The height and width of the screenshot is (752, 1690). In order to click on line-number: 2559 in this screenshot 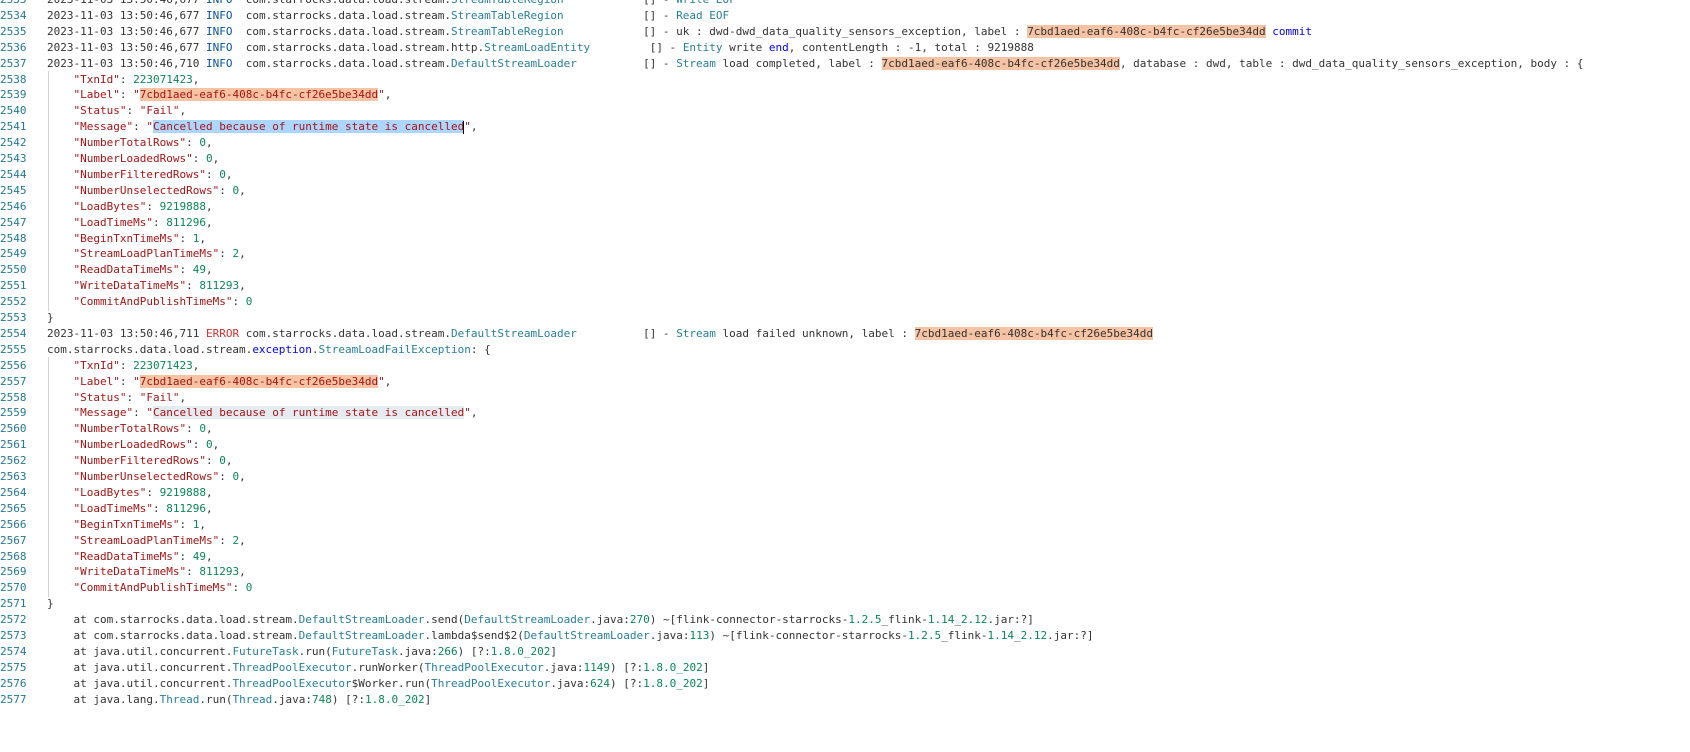, I will do `click(13, 413)`.